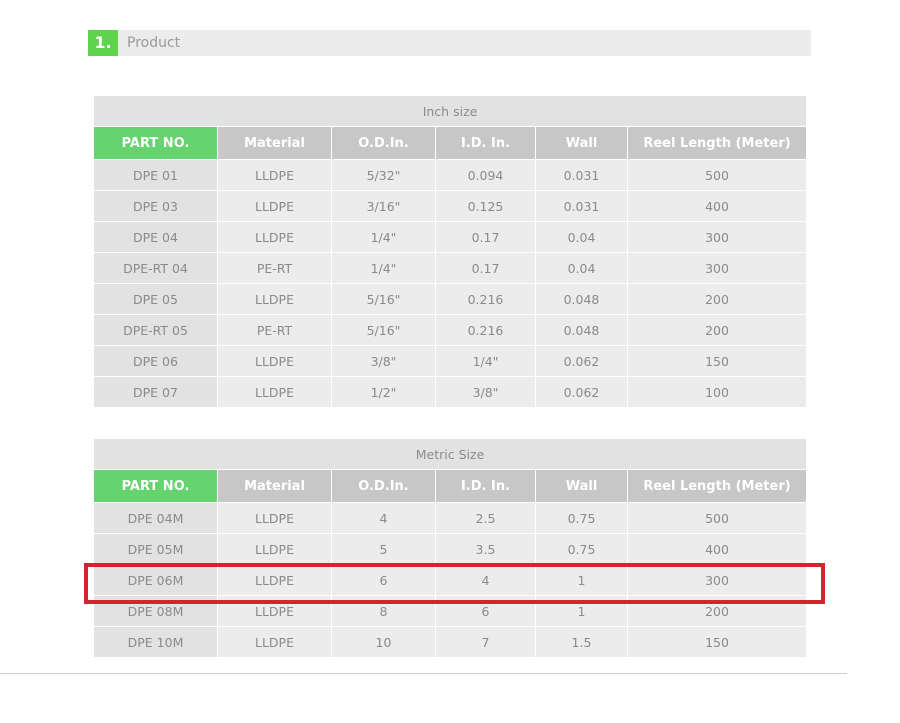 Image resolution: width=900 pixels, height=723 pixels. I want to click on table-row: DPE 05 LLDPE 5/16" 0.216 0.048 200, so click(450, 299).